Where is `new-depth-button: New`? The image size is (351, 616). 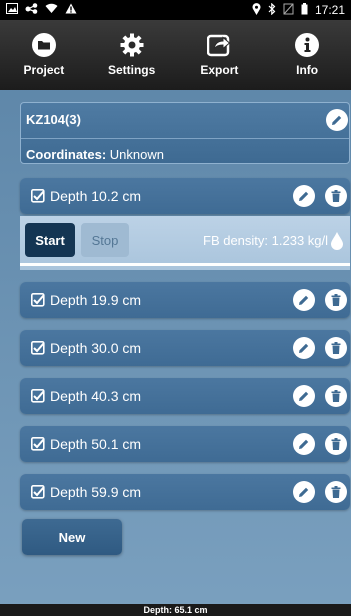
new-depth-button: New is located at coordinates (72, 537).